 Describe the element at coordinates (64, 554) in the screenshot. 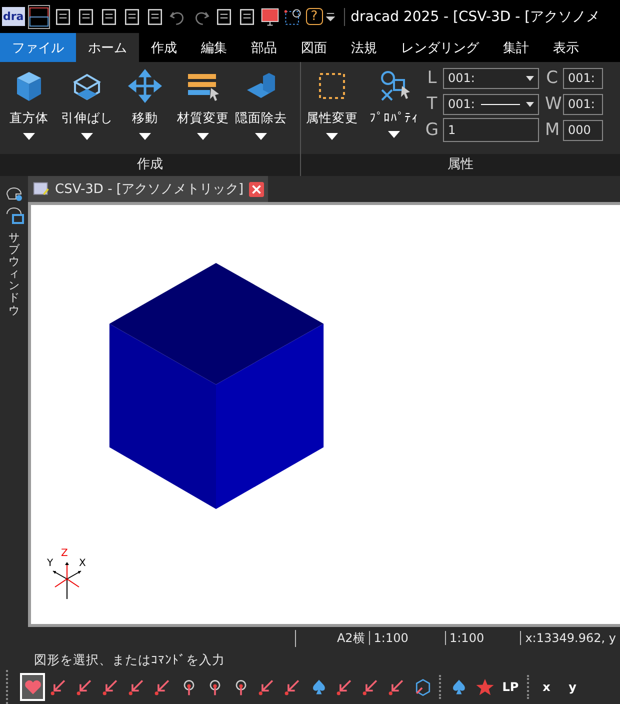

I see `axis-label: Z` at that location.